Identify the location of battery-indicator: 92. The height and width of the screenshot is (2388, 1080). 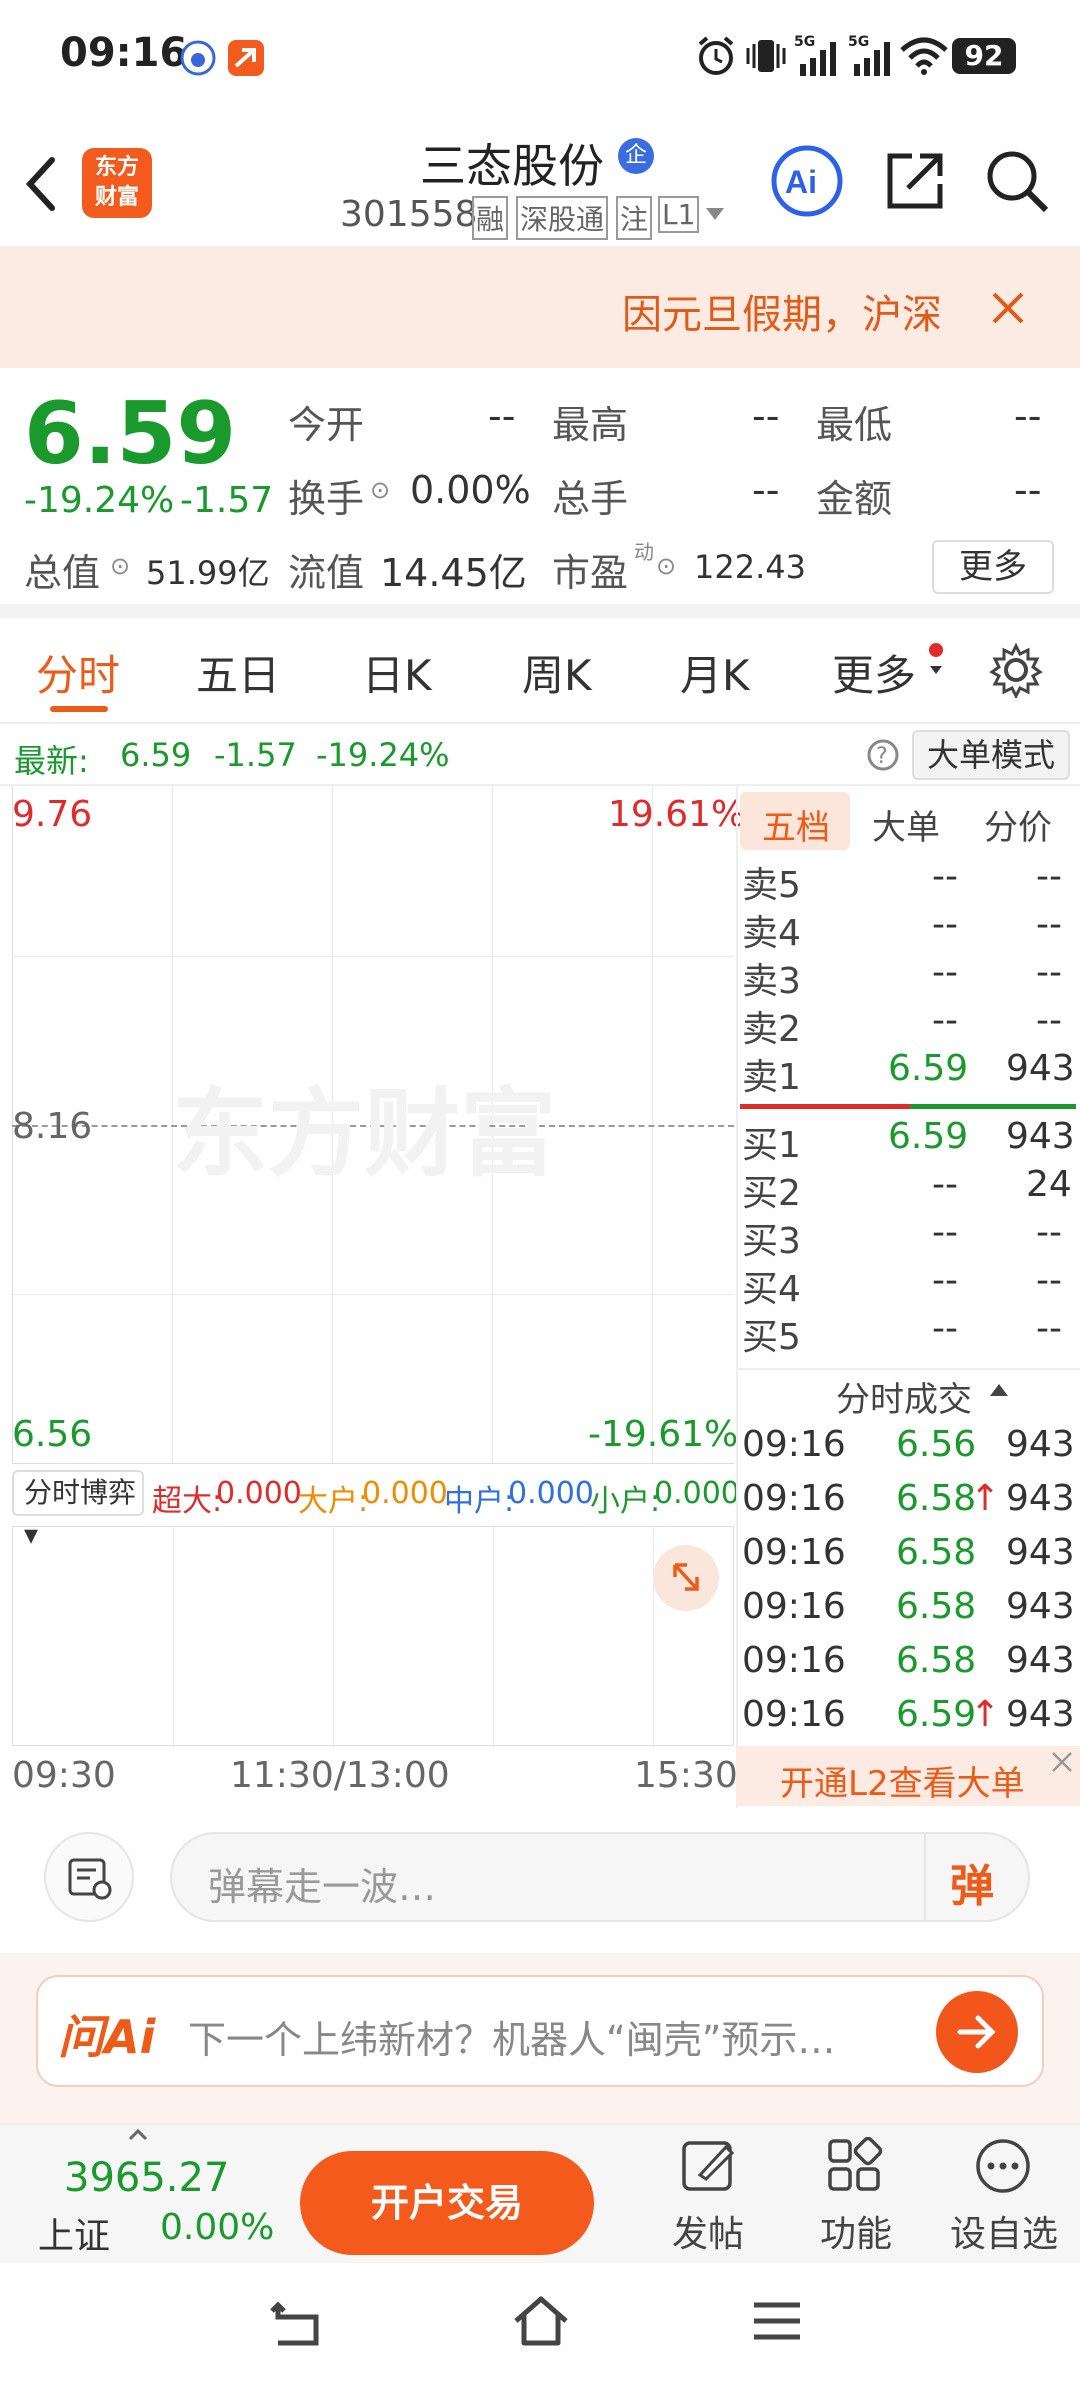
(984, 56).